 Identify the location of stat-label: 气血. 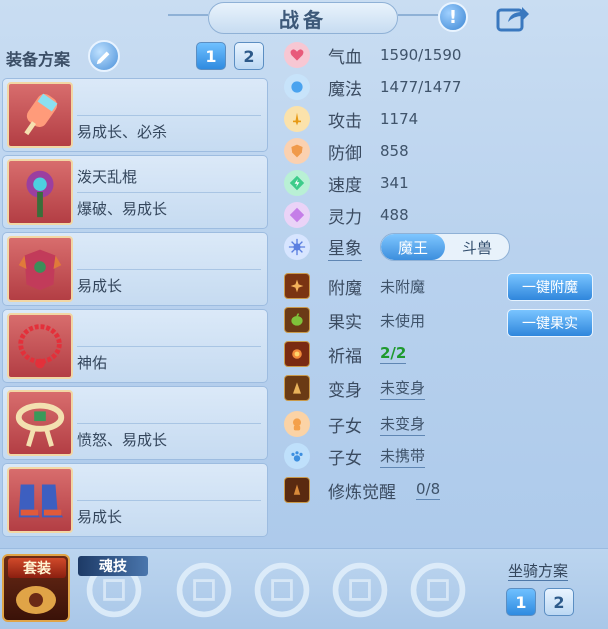
(345, 57).